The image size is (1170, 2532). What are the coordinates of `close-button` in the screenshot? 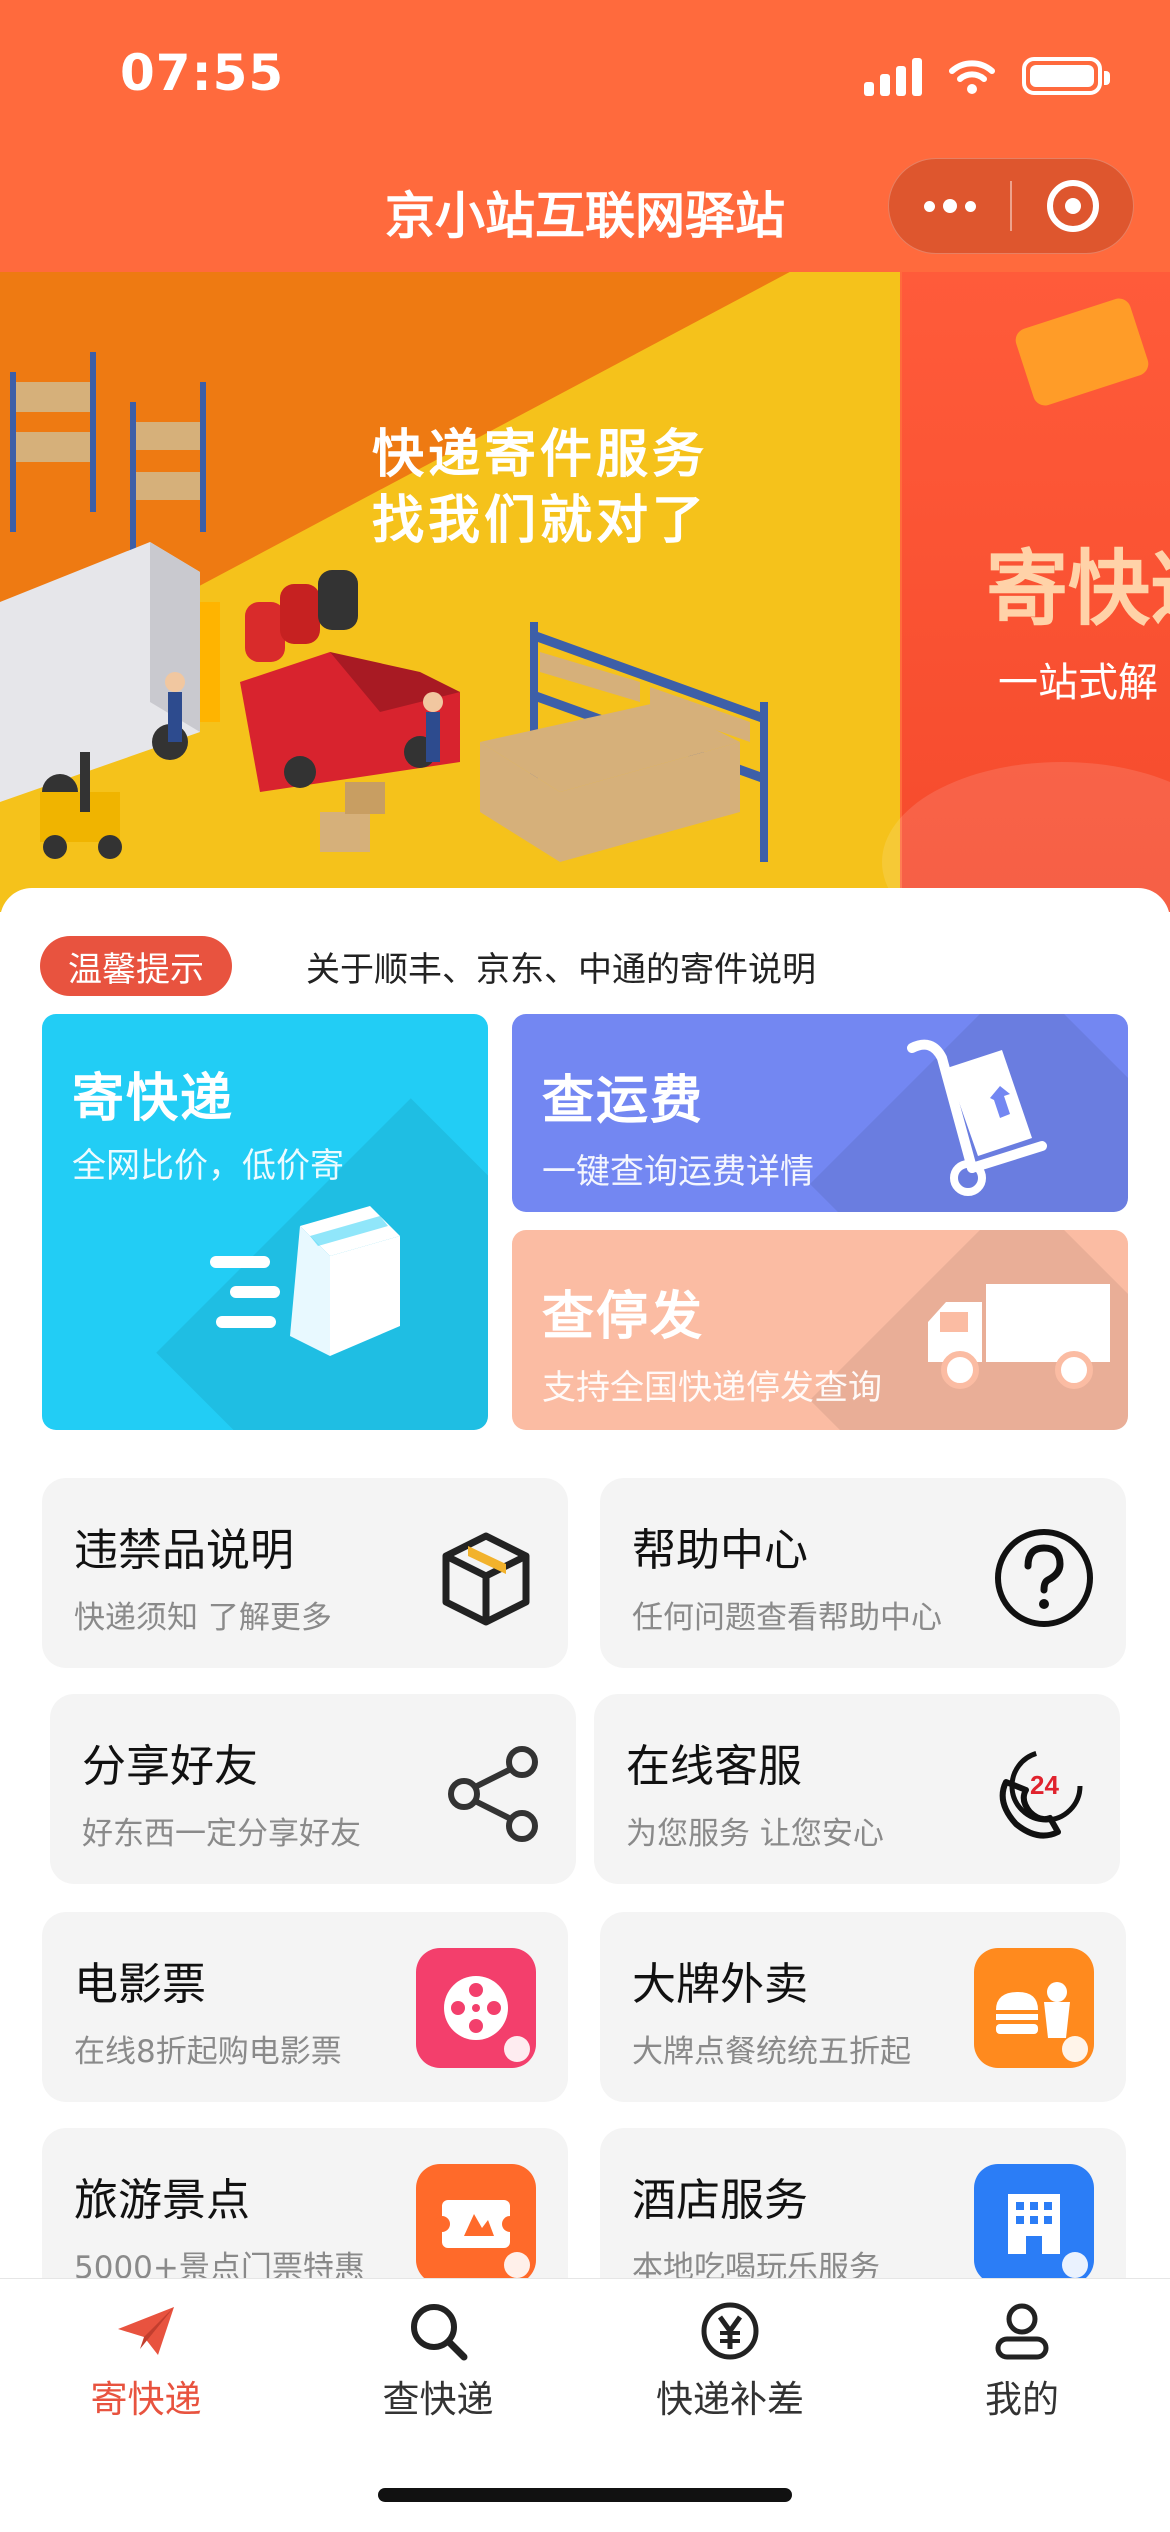 It's located at (1072, 206).